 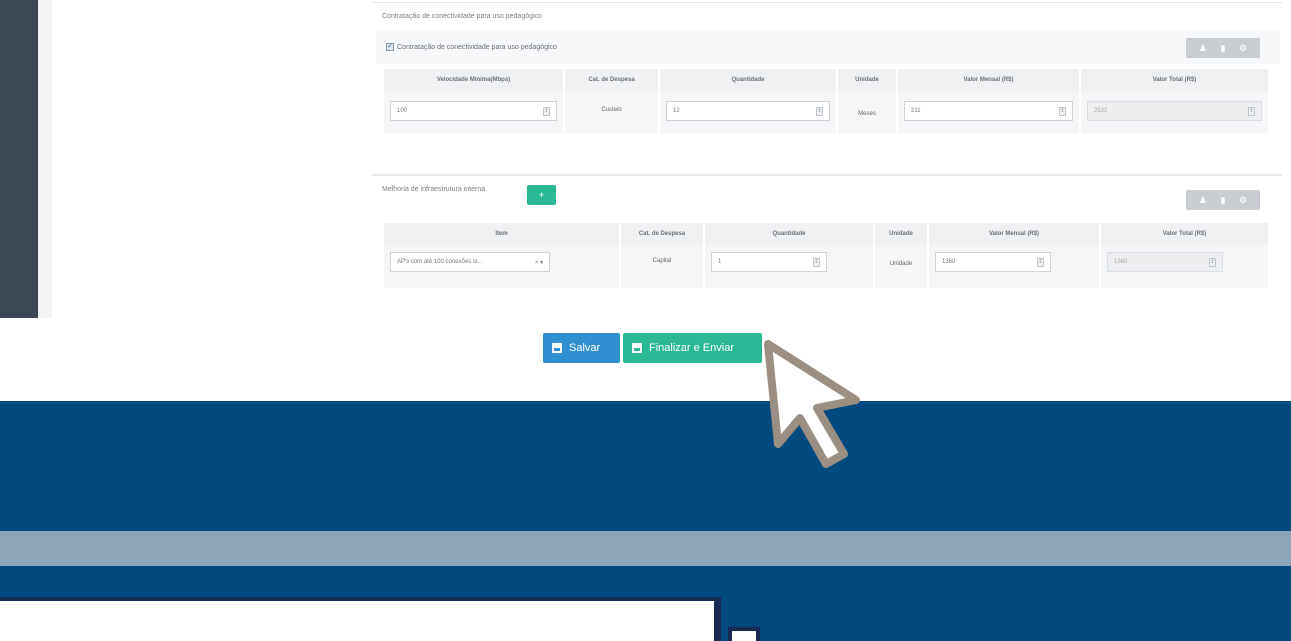 I want to click on finalize-send-button: Finalizar e Enviar, so click(x=692, y=348).